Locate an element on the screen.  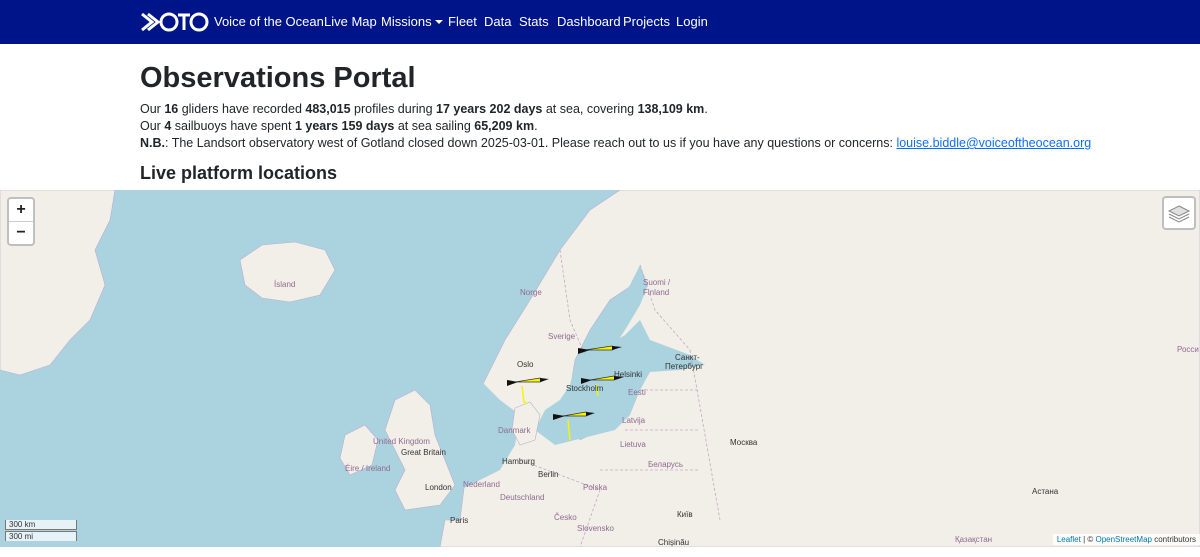
map-label-suomi: Suomi / is located at coordinates (657, 282).